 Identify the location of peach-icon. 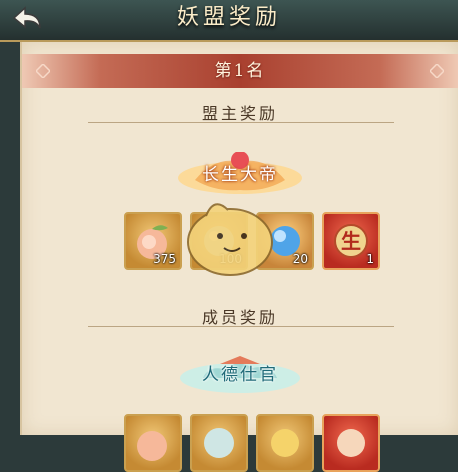
(152, 446).